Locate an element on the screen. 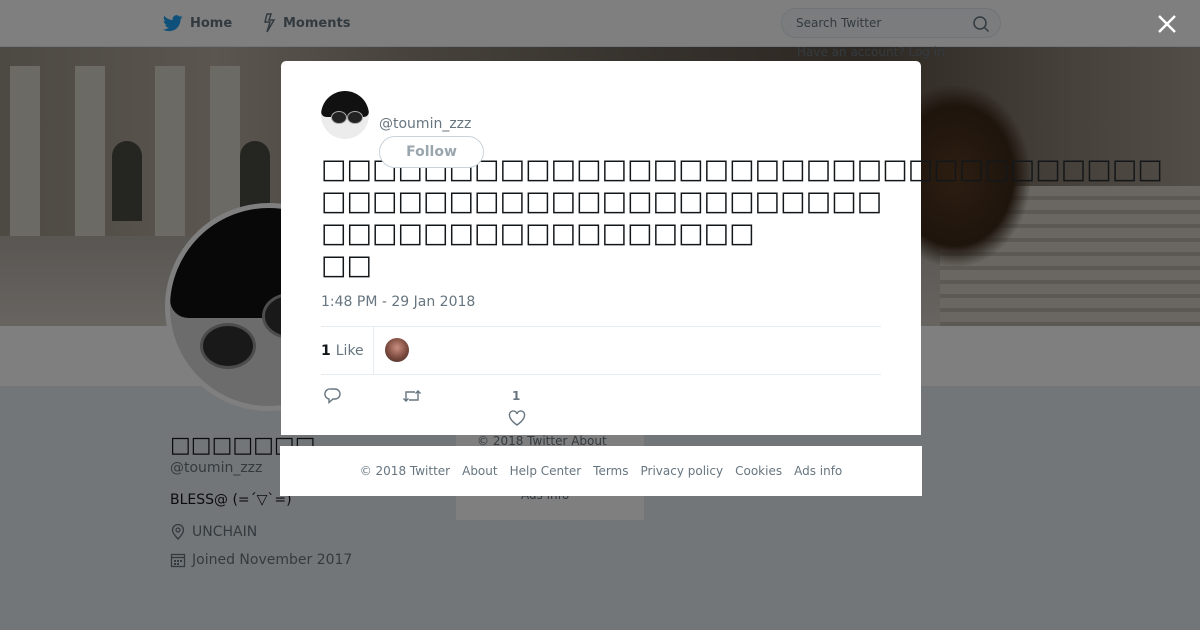  reply-icon is located at coordinates (333, 396).